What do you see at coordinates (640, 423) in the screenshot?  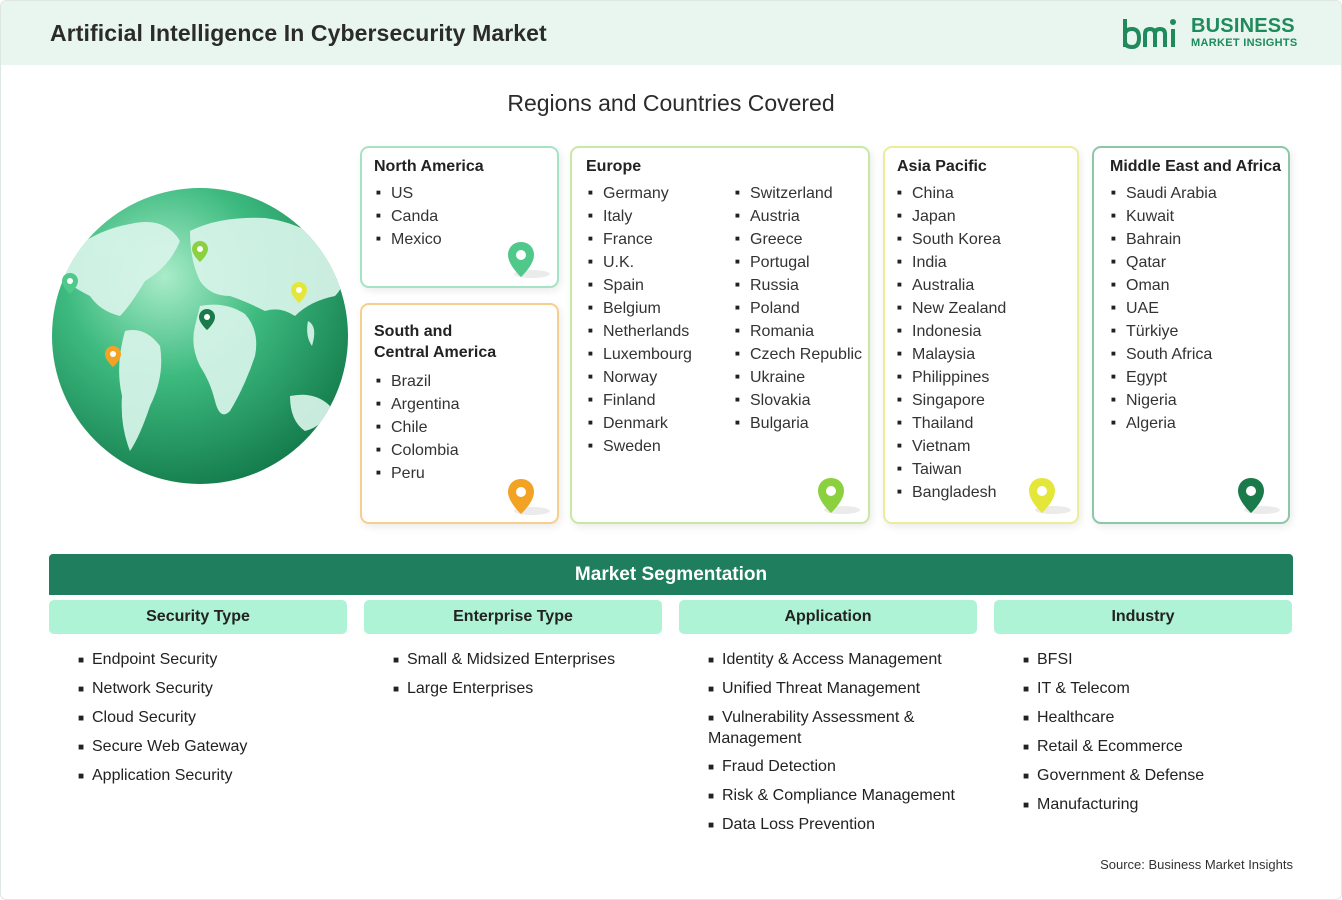 I see `list-item: Denmark` at bounding box center [640, 423].